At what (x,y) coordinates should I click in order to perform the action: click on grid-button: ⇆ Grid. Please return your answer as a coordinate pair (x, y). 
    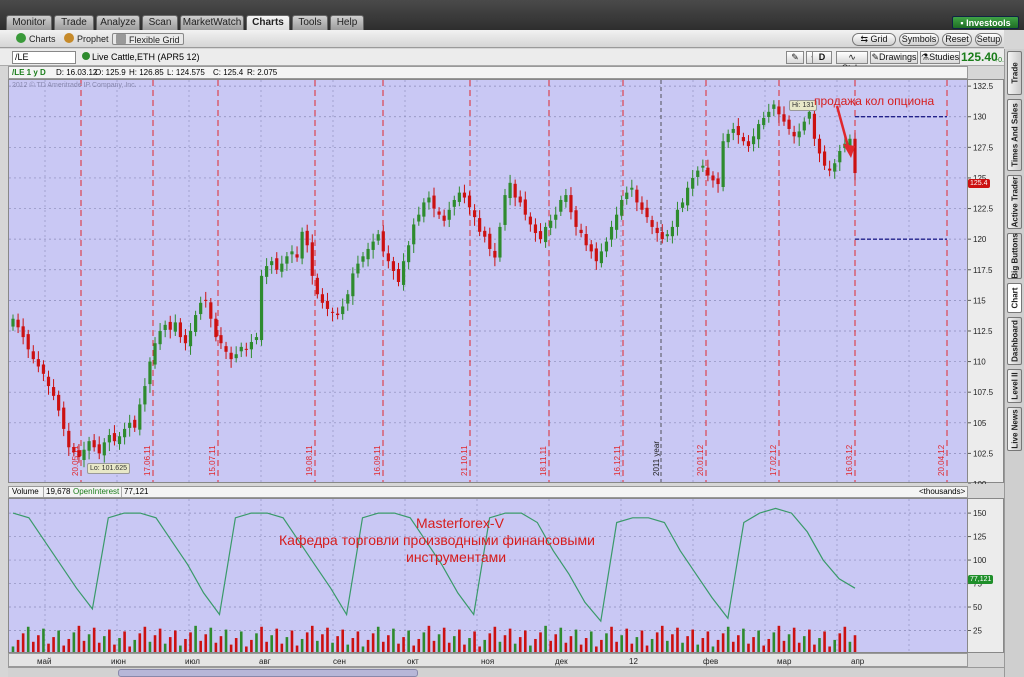
    Looking at the image, I should click on (874, 39).